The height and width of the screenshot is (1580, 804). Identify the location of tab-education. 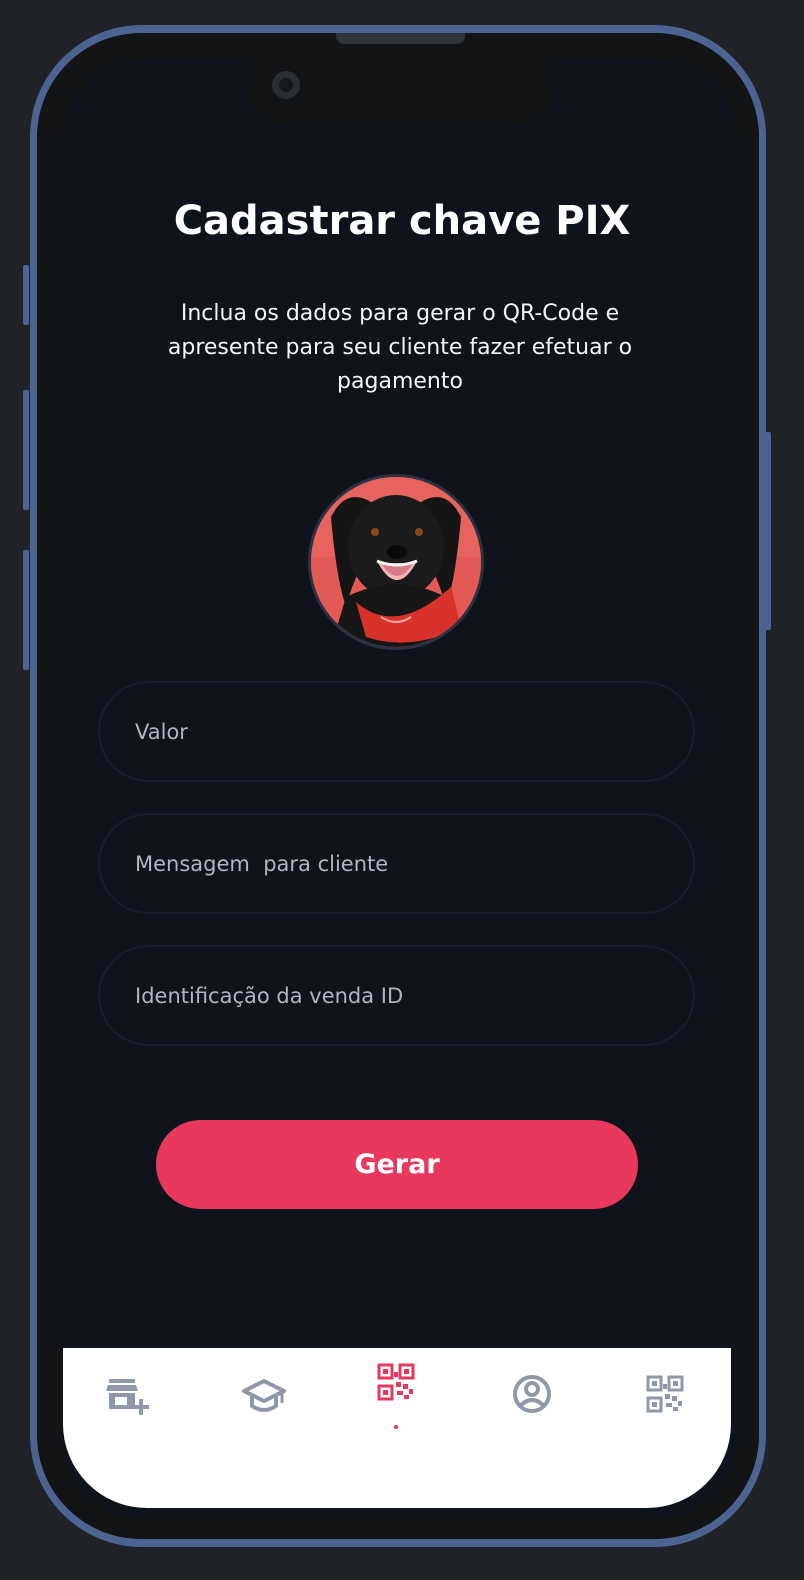
(264, 1397).